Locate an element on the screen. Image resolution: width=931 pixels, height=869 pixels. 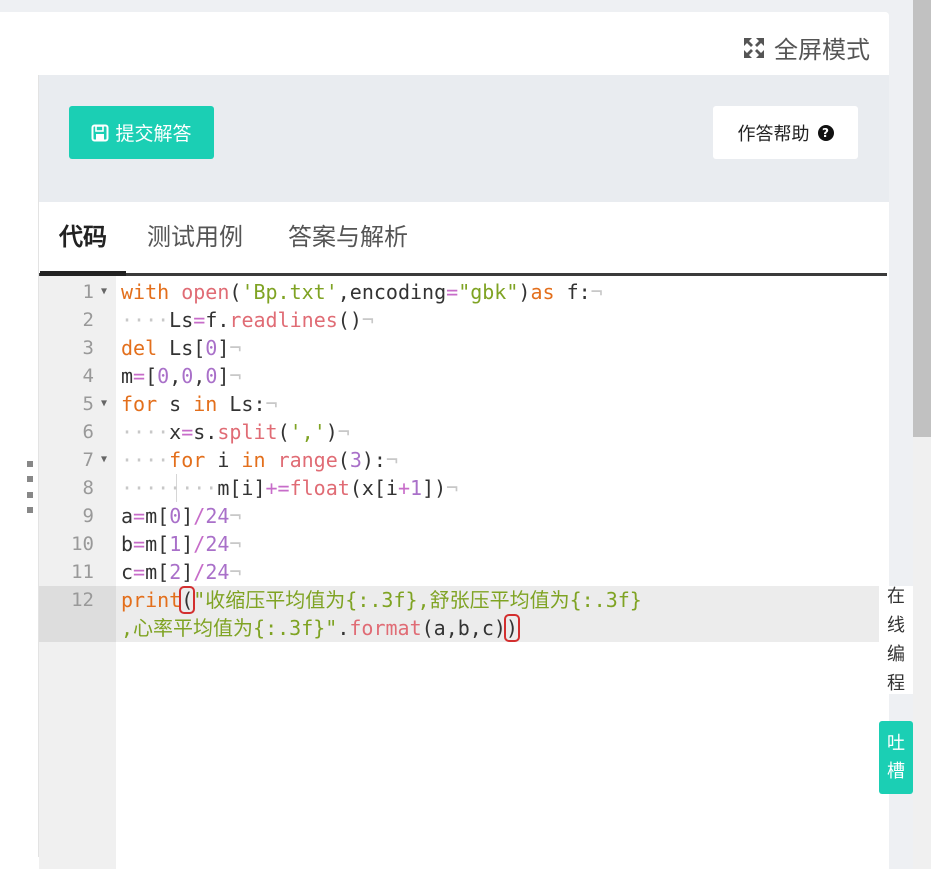
code-line: 10 b=m[1]/24¬ is located at coordinates (463, 544).